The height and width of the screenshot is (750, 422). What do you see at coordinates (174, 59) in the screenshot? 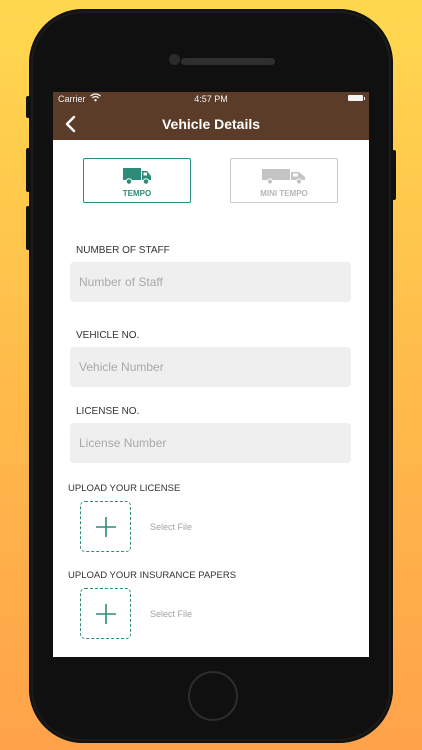
I see `front-camera` at bounding box center [174, 59].